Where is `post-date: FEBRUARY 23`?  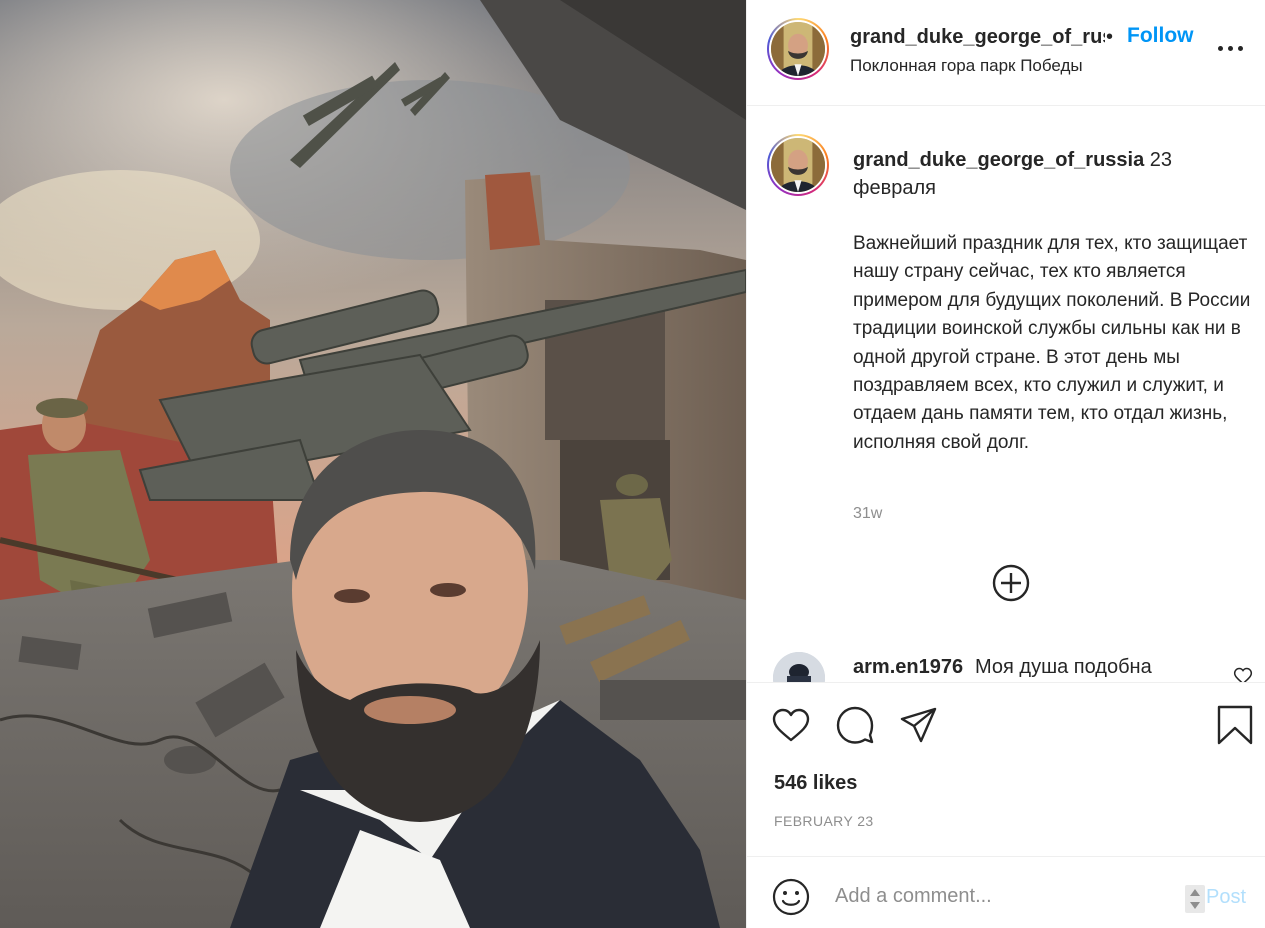 post-date: FEBRUARY 23 is located at coordinates (824, 821).